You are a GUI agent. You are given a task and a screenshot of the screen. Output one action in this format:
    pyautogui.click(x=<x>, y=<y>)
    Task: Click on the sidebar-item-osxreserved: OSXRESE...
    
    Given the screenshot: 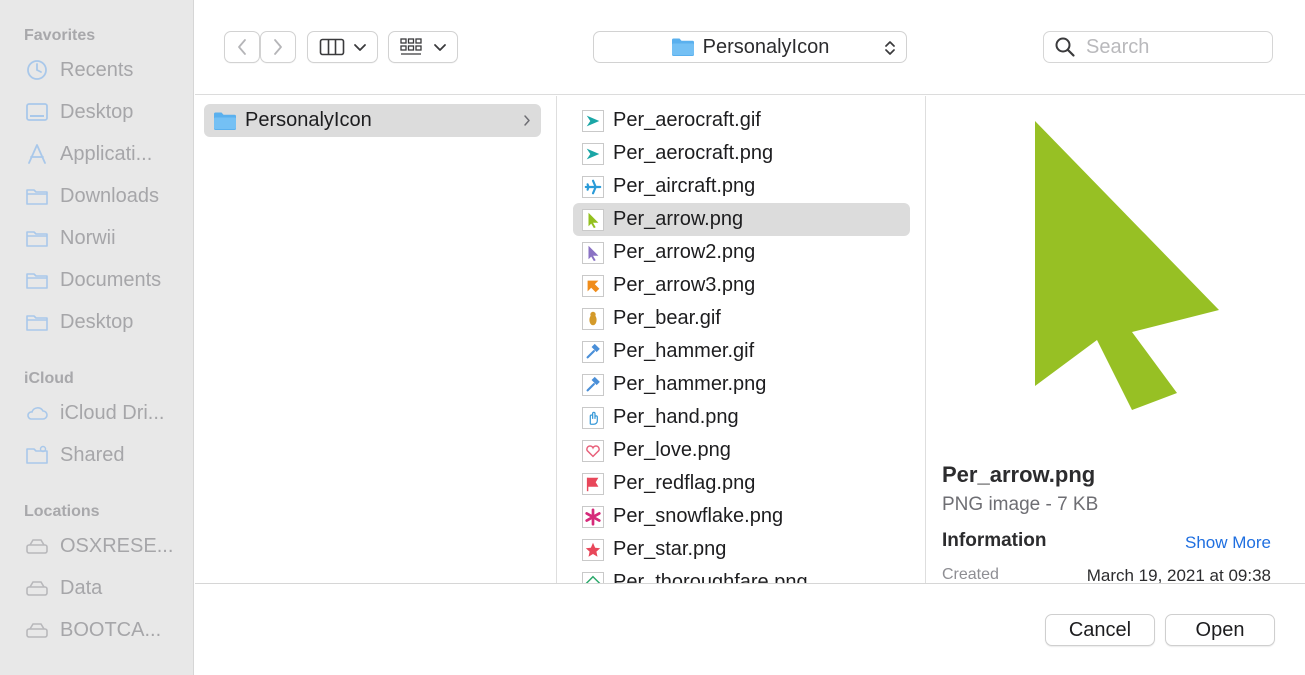 What is the action you would take?
    pyautogui.click(x=104, y=546)
    